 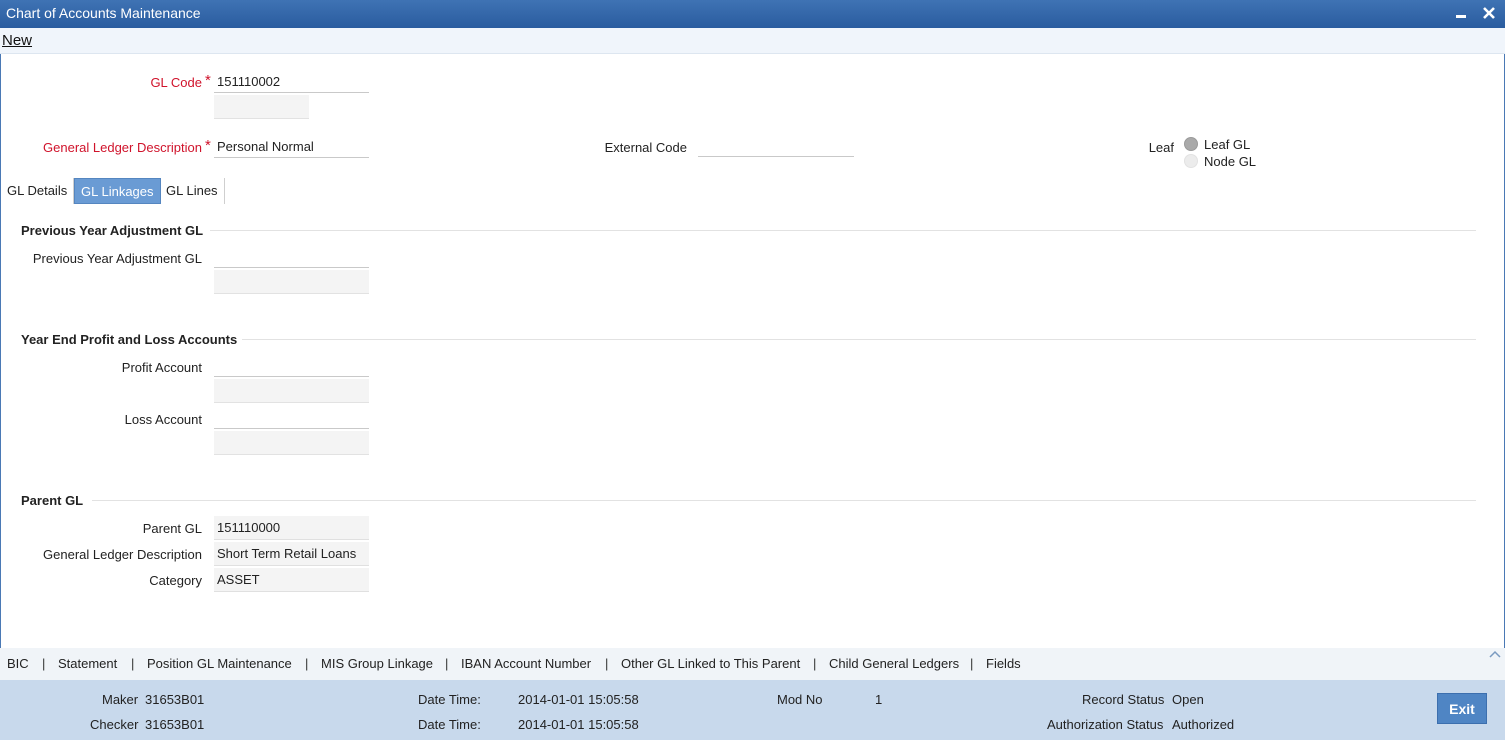 I want to click on previous-year-gl-input, so click(x=291, y=257).